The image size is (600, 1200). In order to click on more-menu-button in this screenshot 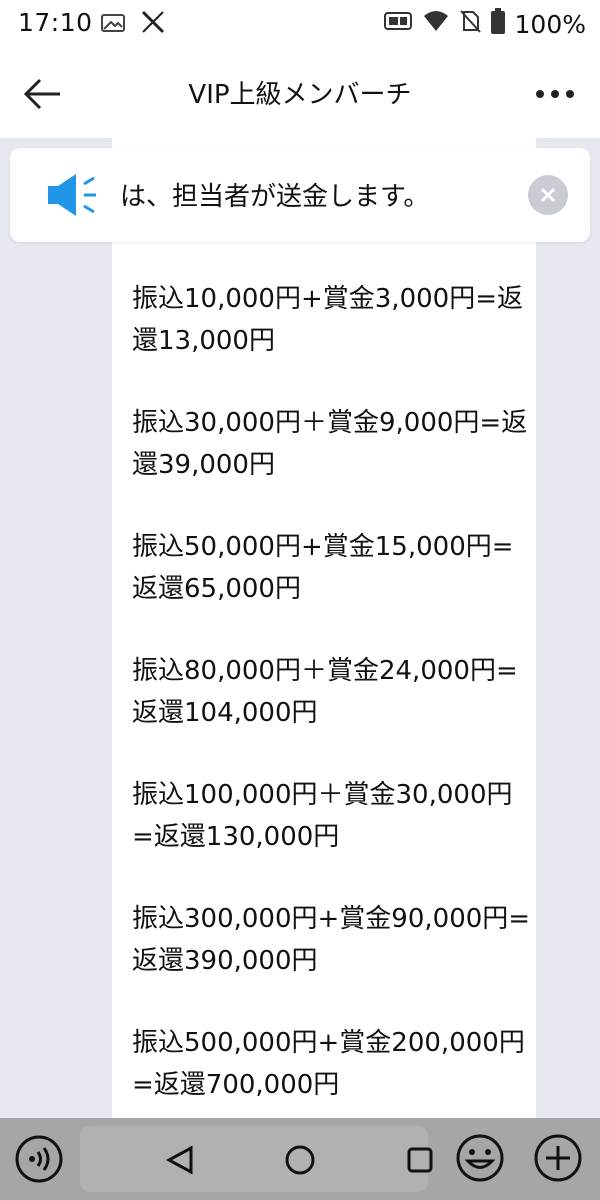, I will do `click(555, 94)`.